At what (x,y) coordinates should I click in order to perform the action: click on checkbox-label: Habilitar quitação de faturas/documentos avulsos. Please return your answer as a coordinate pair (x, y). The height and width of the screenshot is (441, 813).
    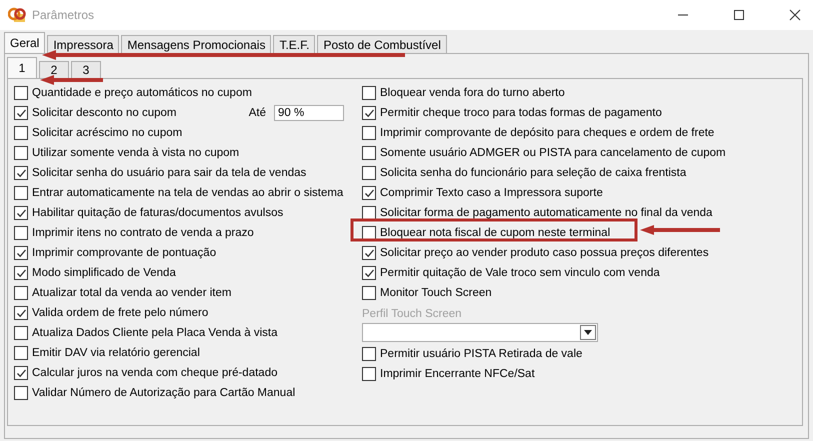
    Looking at the image, I should click on (158, 213).